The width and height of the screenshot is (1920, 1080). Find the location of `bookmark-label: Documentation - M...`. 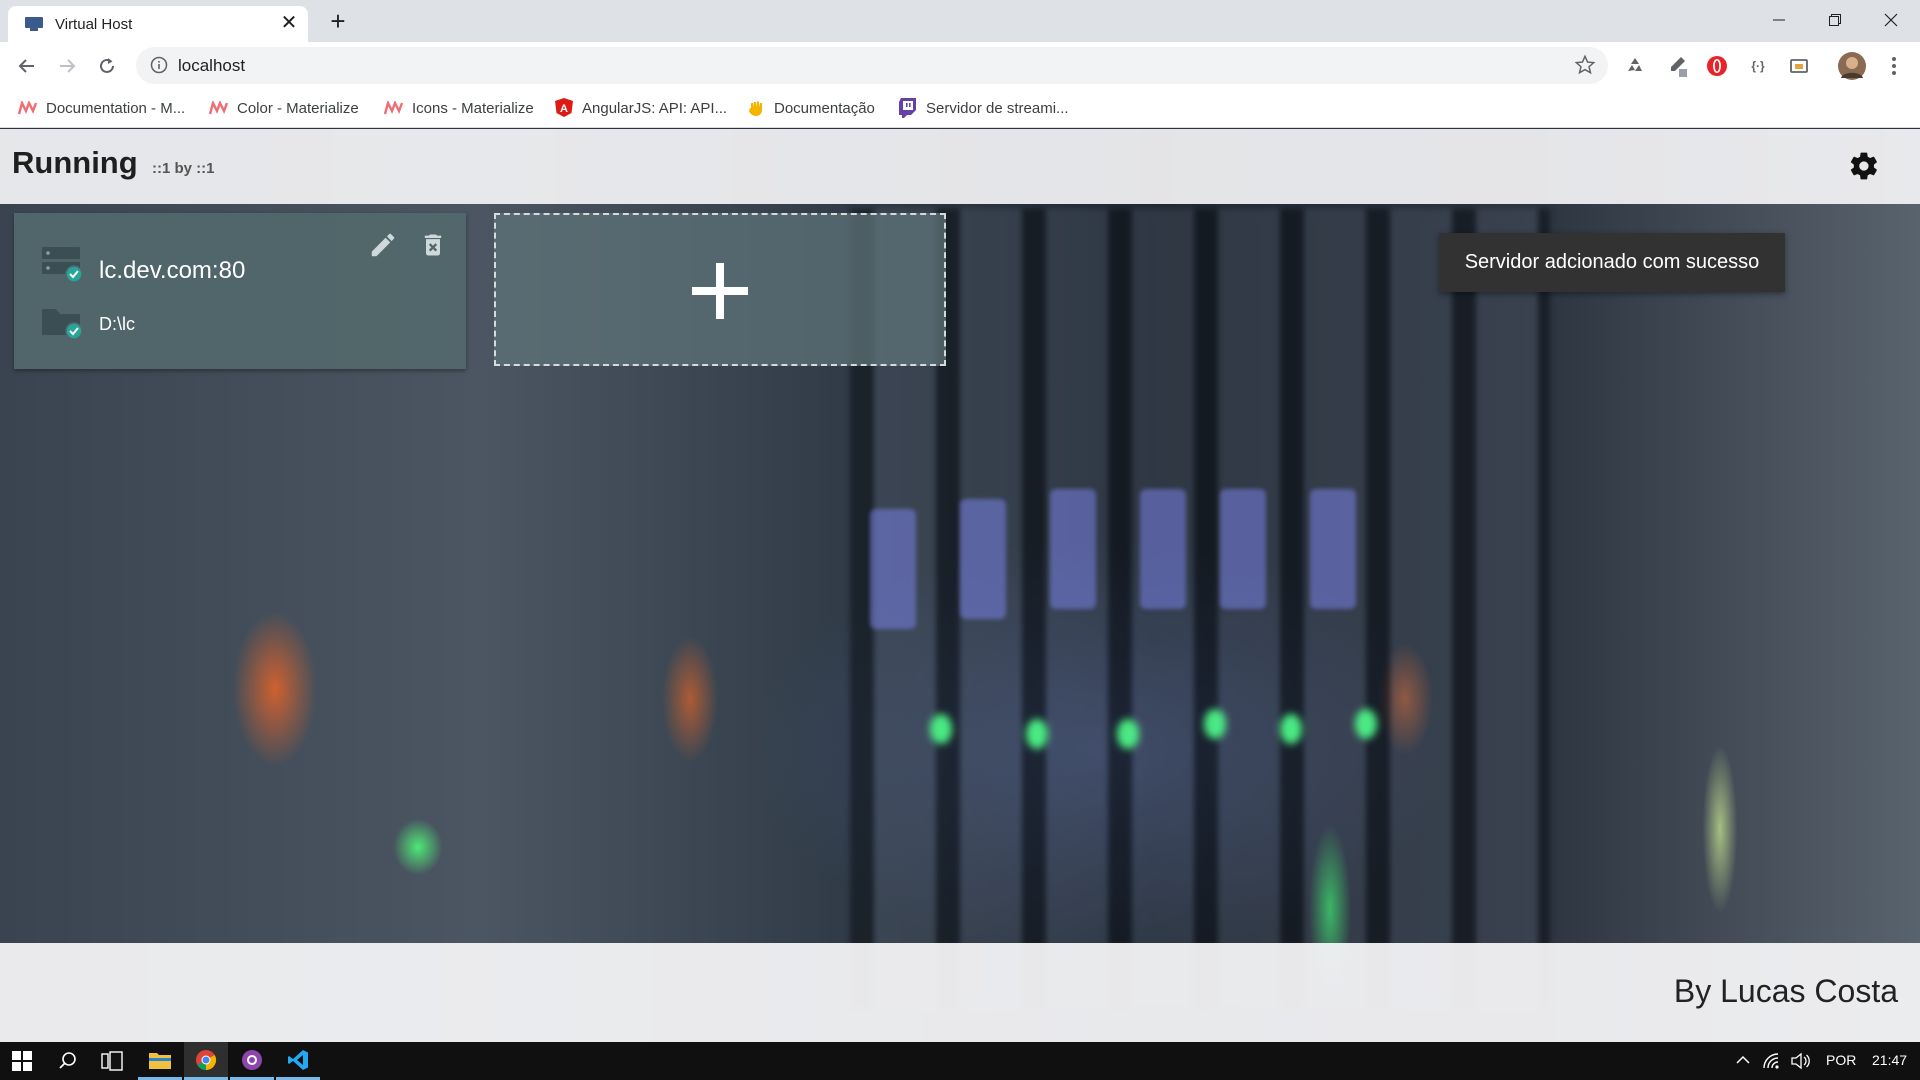

bookmark-label: Documentation - M... is located at coordinates (116, 108).